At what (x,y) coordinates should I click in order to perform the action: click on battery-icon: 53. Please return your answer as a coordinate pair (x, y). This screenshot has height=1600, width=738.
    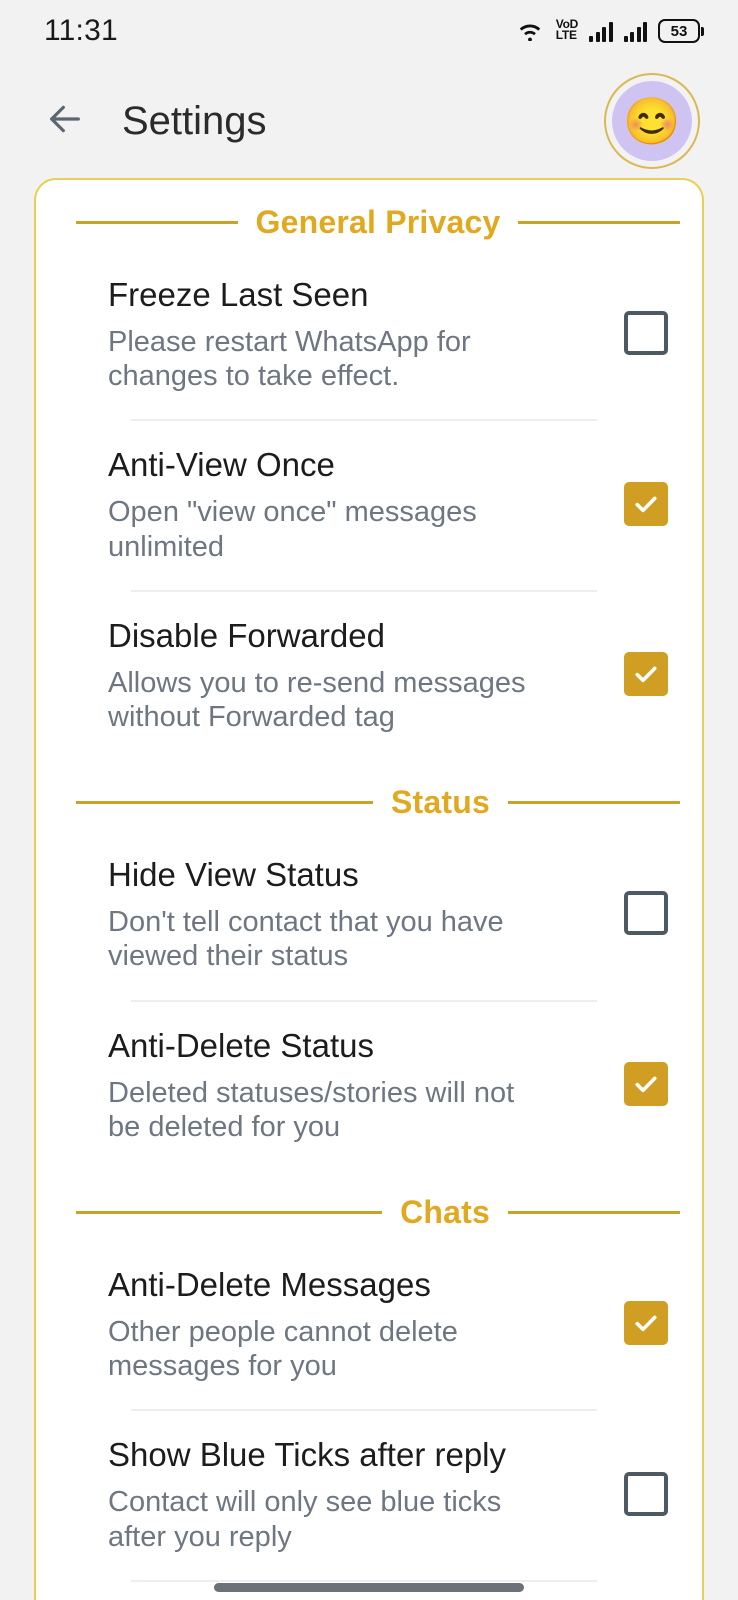
    Looking at the image, I should click on (681, 31).